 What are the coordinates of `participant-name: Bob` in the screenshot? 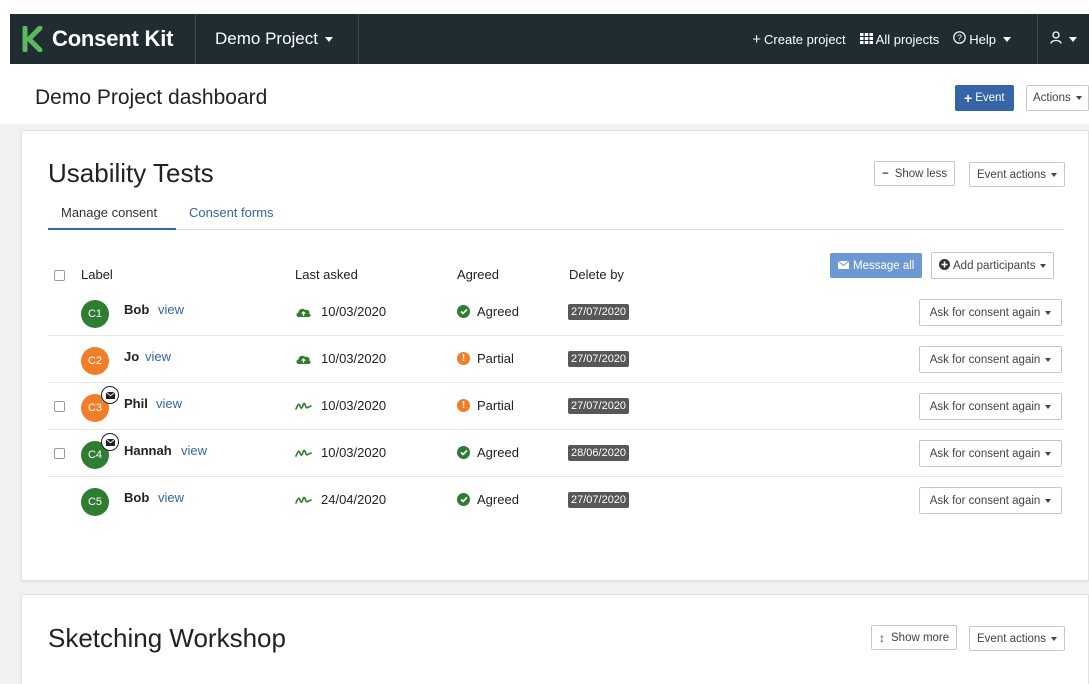 It's located at (137, 497).